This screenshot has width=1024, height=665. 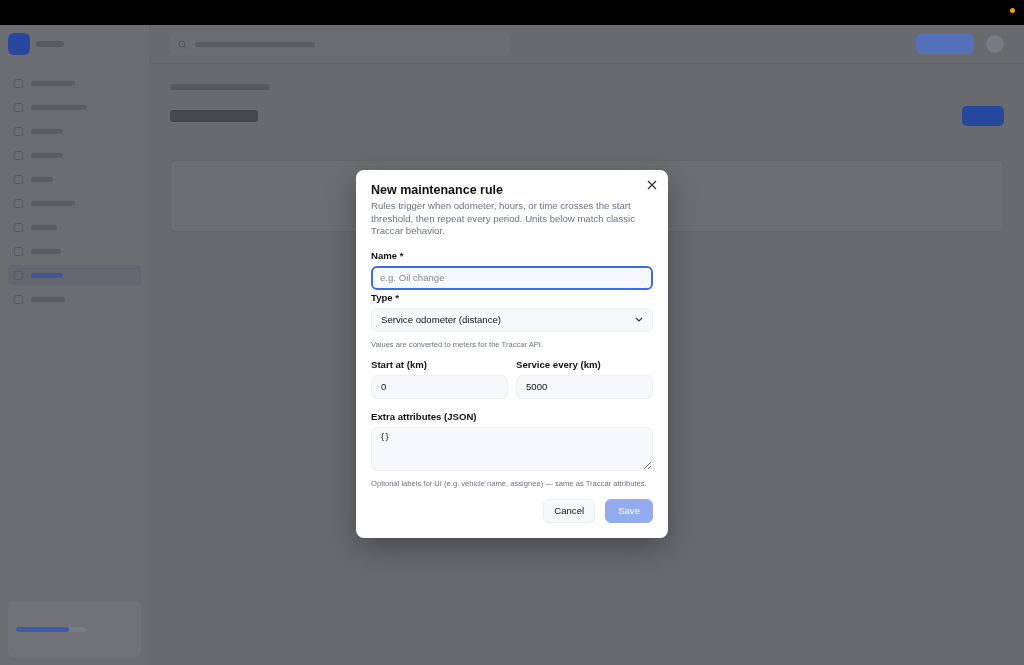 What do you see at coordinates (652, 185) in the screenshot?
I see `close-icon` at bounding box center [652, 185].